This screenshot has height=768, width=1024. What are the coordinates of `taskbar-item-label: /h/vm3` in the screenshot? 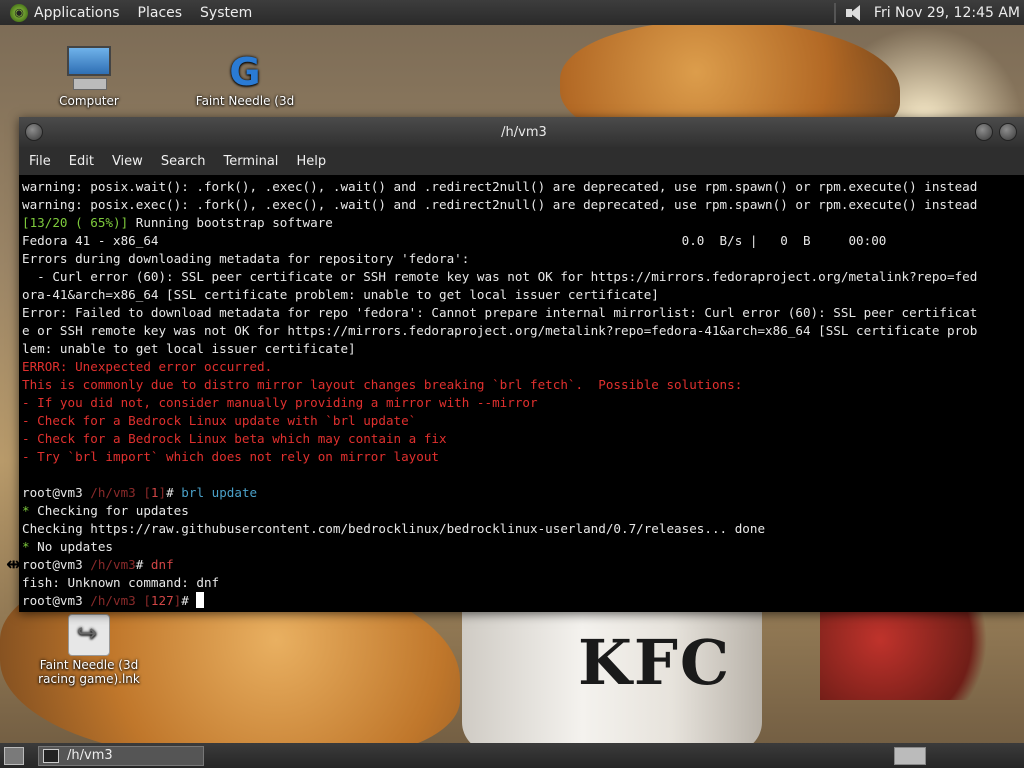 It's located at (90, 755).